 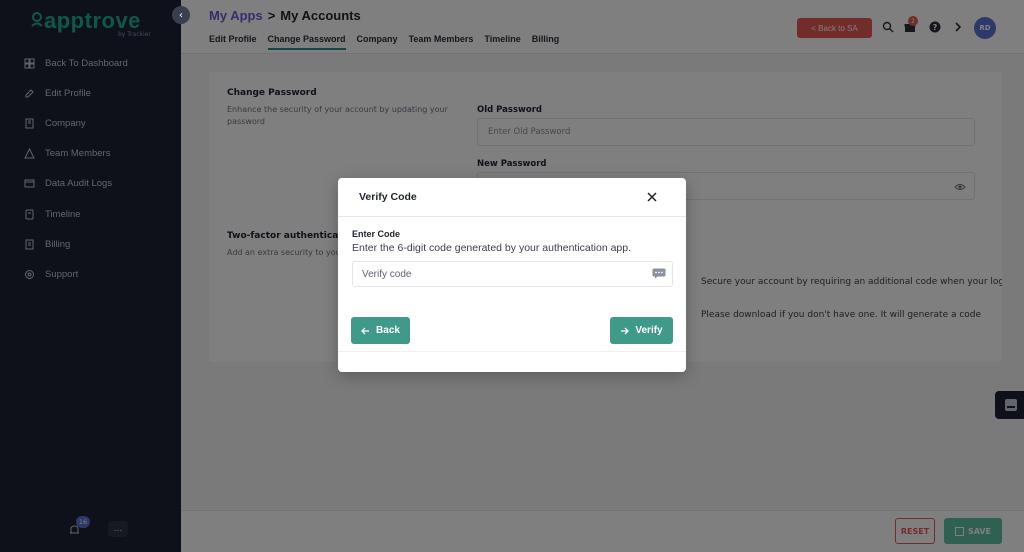 I want to click on collapse-sidebar-button: ‹, so click(x=181, y=15).